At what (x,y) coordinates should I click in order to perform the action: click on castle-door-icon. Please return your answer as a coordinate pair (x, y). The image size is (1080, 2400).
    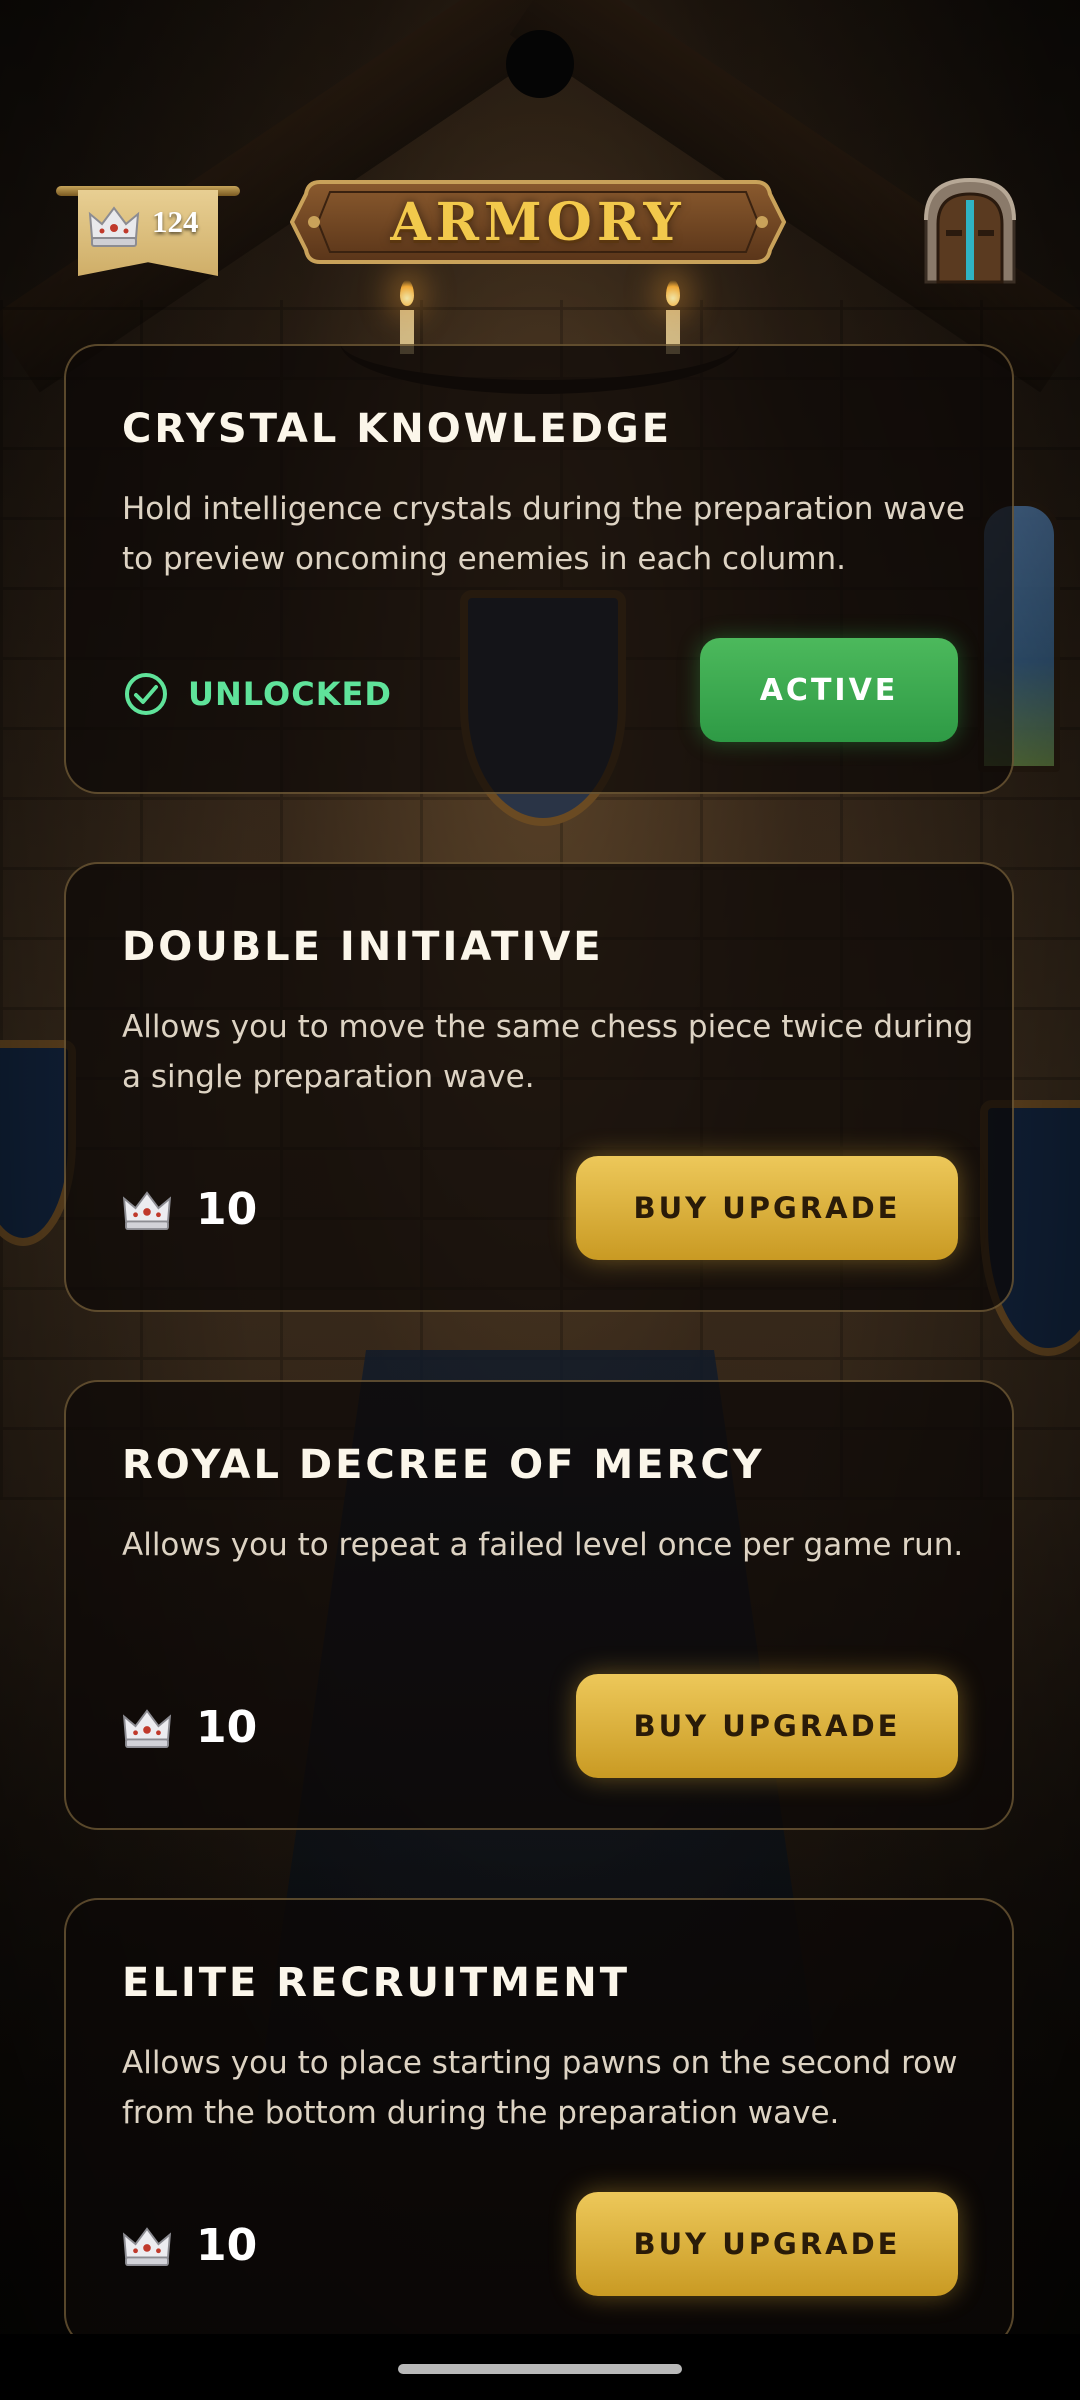
    Looking at the image, I should click on (970, 230).